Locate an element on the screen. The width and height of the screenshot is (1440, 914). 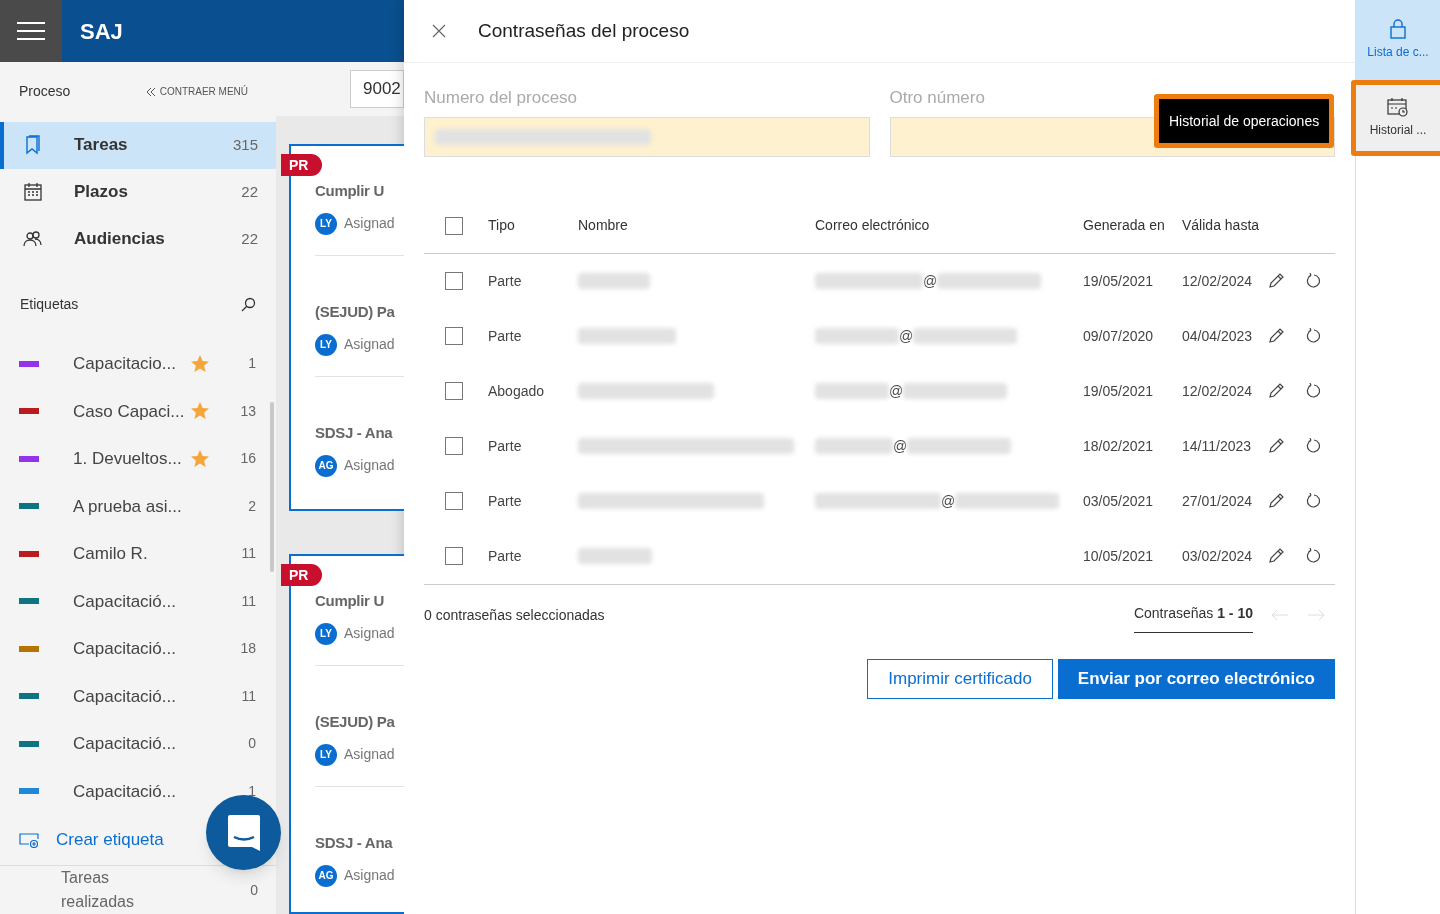
section-title: Proceso is located at coordinates (45, 92).